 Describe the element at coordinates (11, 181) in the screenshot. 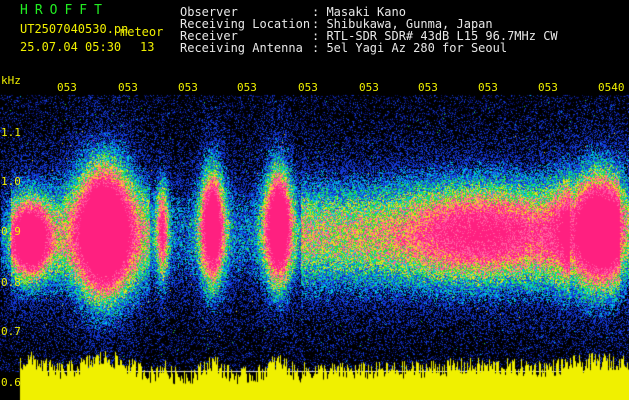

I see `y-tick-label: 1.0` at that location.